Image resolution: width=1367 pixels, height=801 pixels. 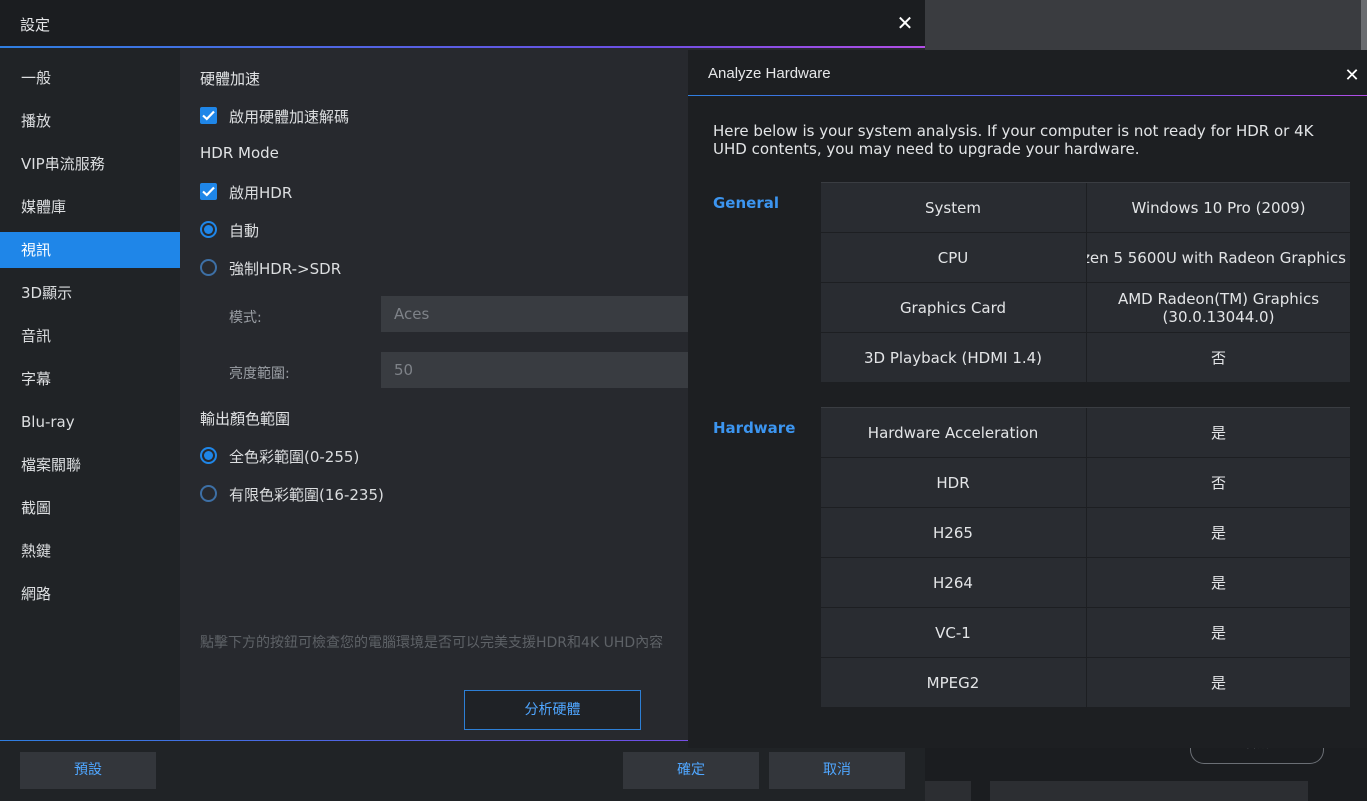 I want to click on table-row: System Windows 10 Pro (2009), so click(x=1085, y=208).